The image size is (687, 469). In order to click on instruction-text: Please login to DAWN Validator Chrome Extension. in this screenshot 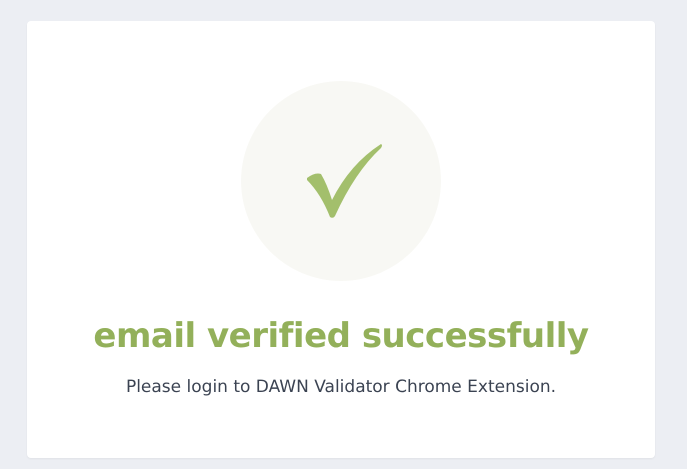, I will do `click(341, 387)`.